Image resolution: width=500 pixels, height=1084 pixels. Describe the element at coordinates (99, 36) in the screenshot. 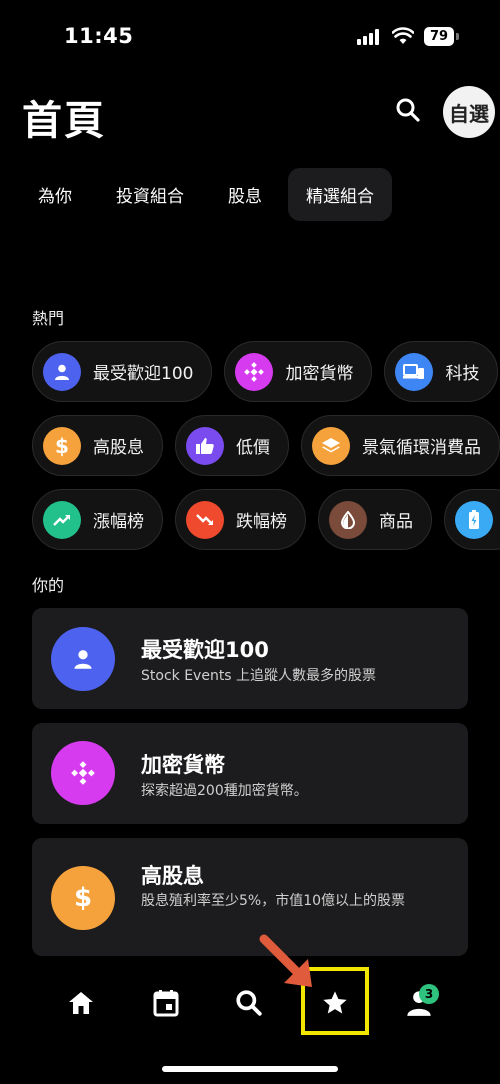

I see `status-time: 11:45` at that location.